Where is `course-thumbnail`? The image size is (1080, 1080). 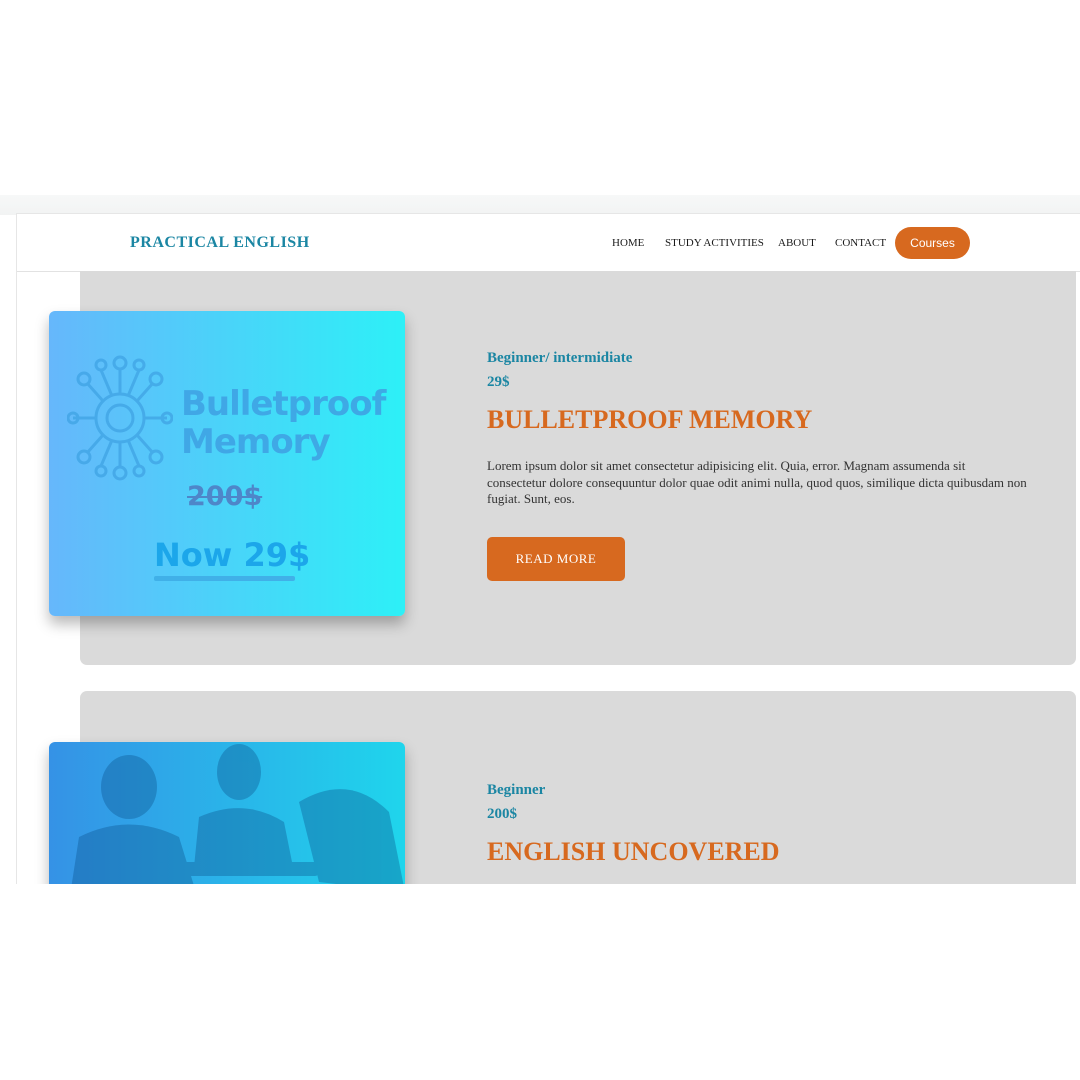
course-thumbnail is located at coordinates (227, 813).